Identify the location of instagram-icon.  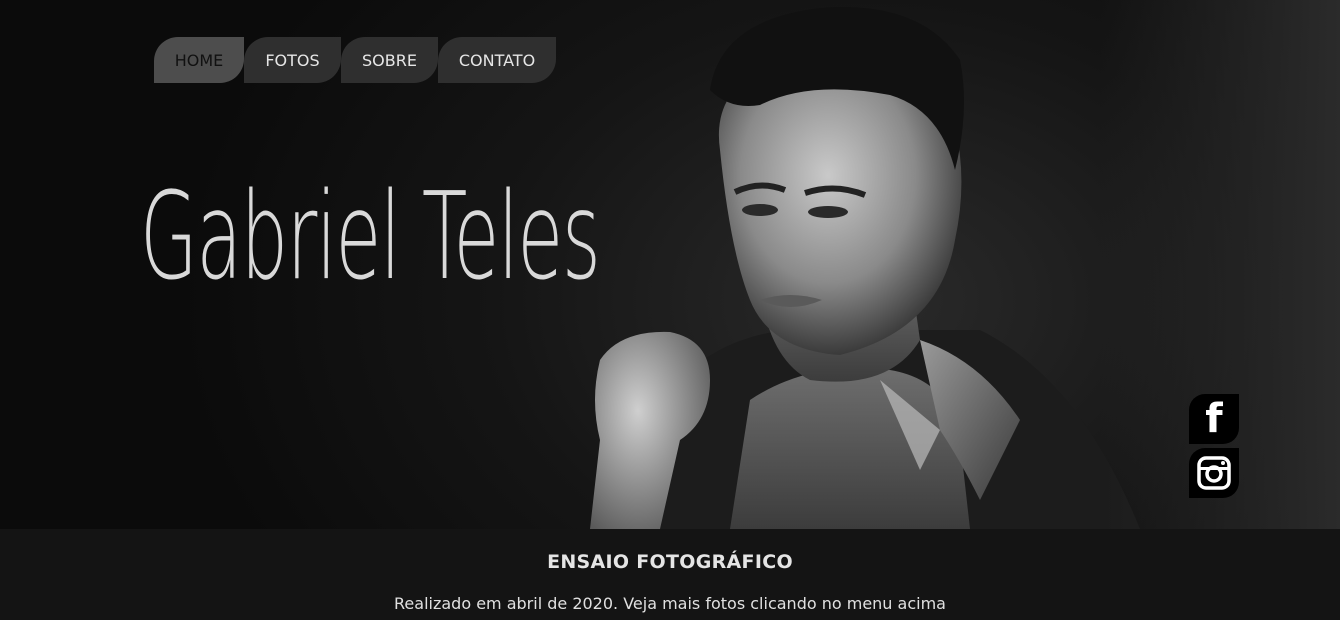
(1214, 473).